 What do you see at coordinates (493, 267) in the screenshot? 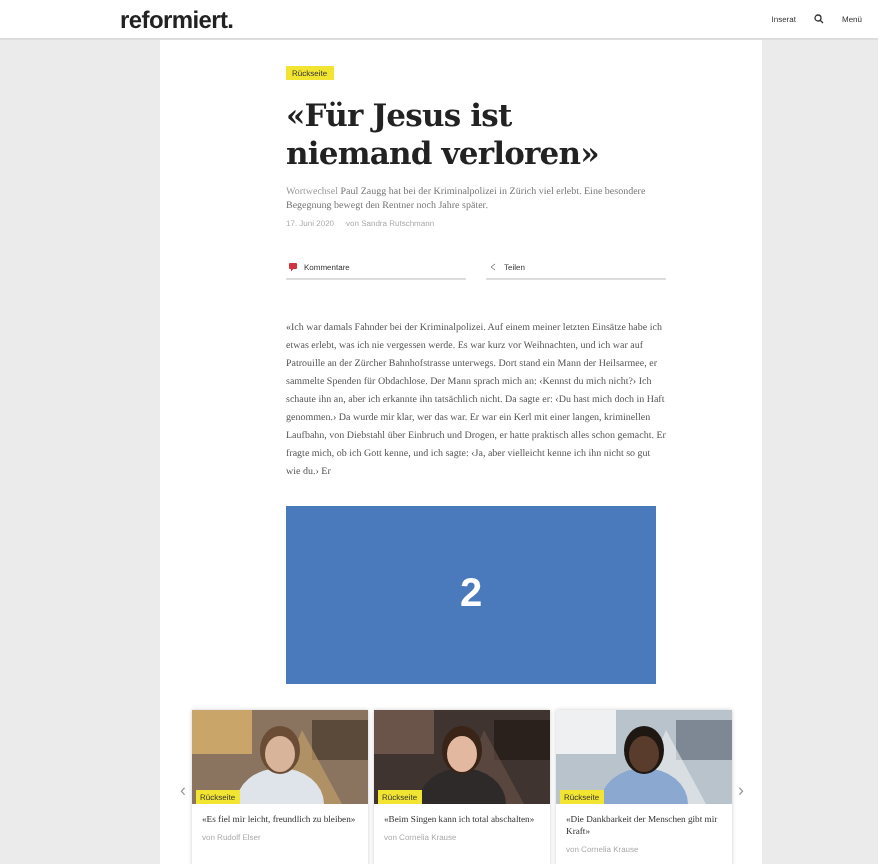
I see `share-icon` at bounding box center [493, 267].